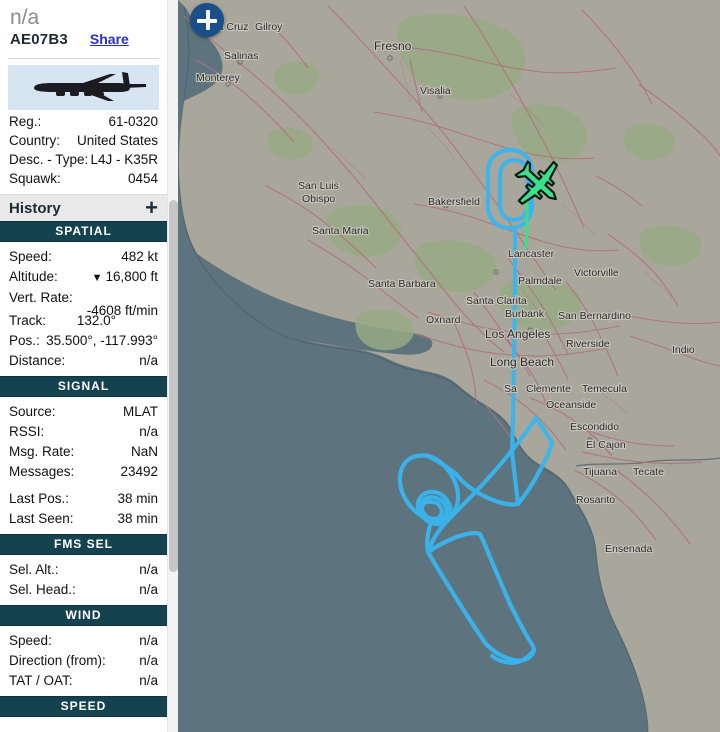  I want to click on zoom-in-button, so click(207, 20).